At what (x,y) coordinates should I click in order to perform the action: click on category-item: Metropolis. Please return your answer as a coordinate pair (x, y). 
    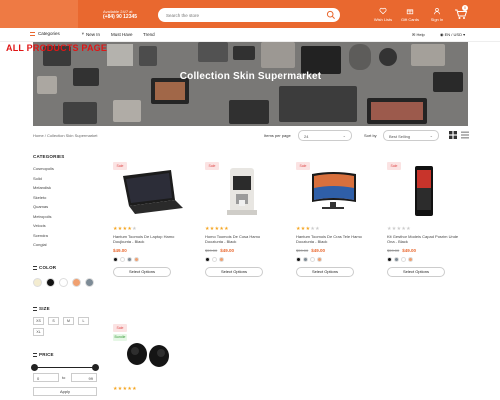
    Looking at the image, I should click on (42, 216).